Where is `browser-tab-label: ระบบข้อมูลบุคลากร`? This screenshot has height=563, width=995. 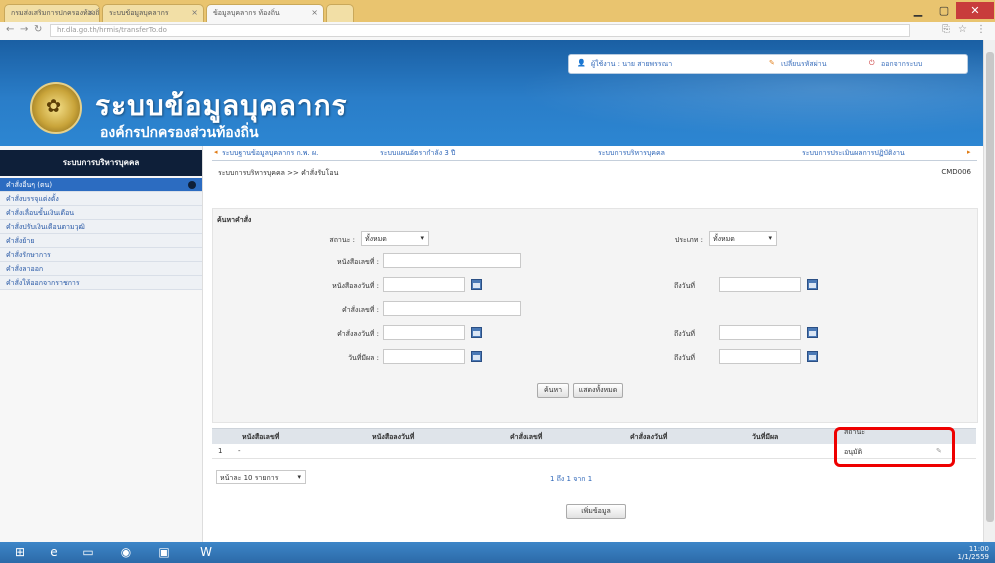
browser-tab-label: ระบบข้อมูลบุคลากร is located at coordinates (139, 13).